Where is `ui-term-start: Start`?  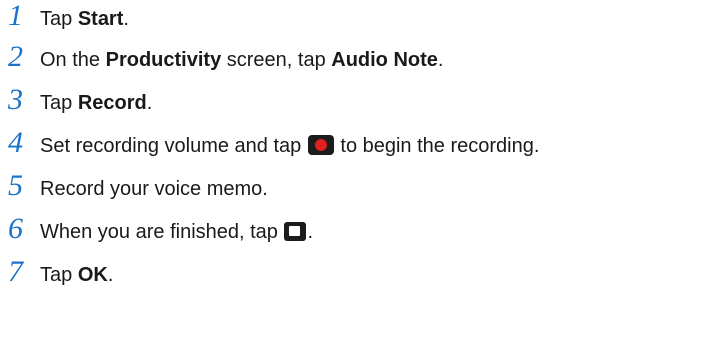 ui-term-start: Start is located at coordinates (100, 19).